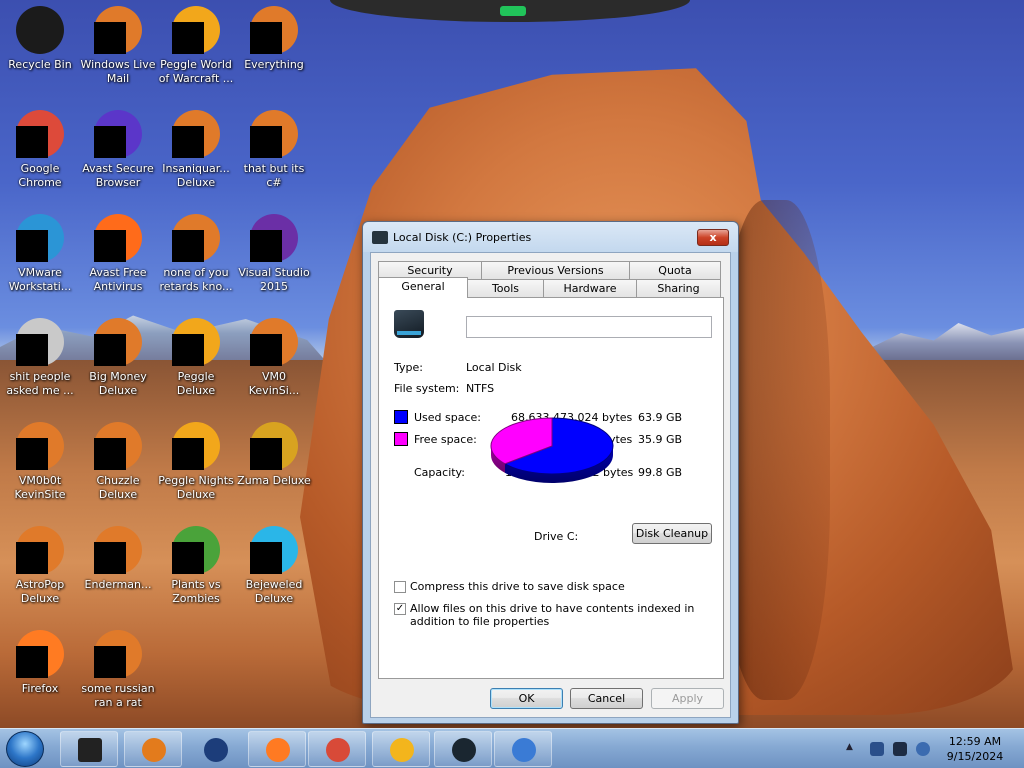 The height and width of the screenshot is (768, 1024). Describe the element at coordinates (555, 270) in the screenshot. I see `tab-previous-versions: Previous Versions` at that location.